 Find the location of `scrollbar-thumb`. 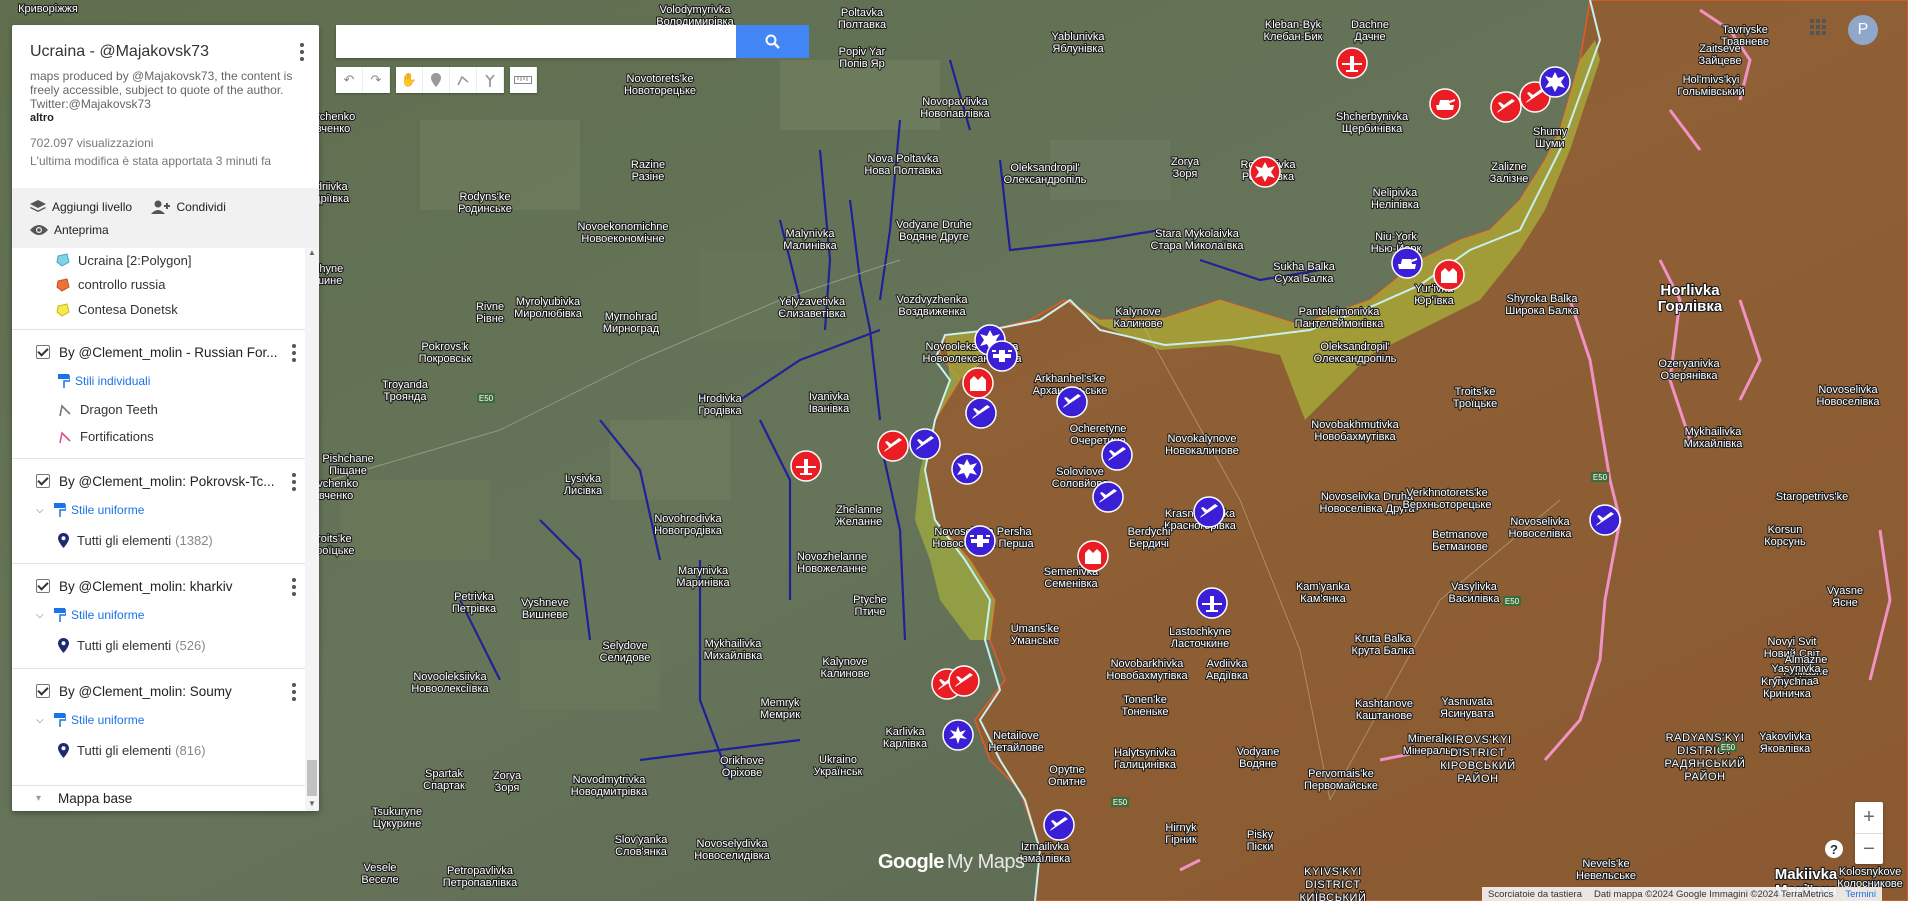

scrollbar-thumb is located at coordinates (312, 778).